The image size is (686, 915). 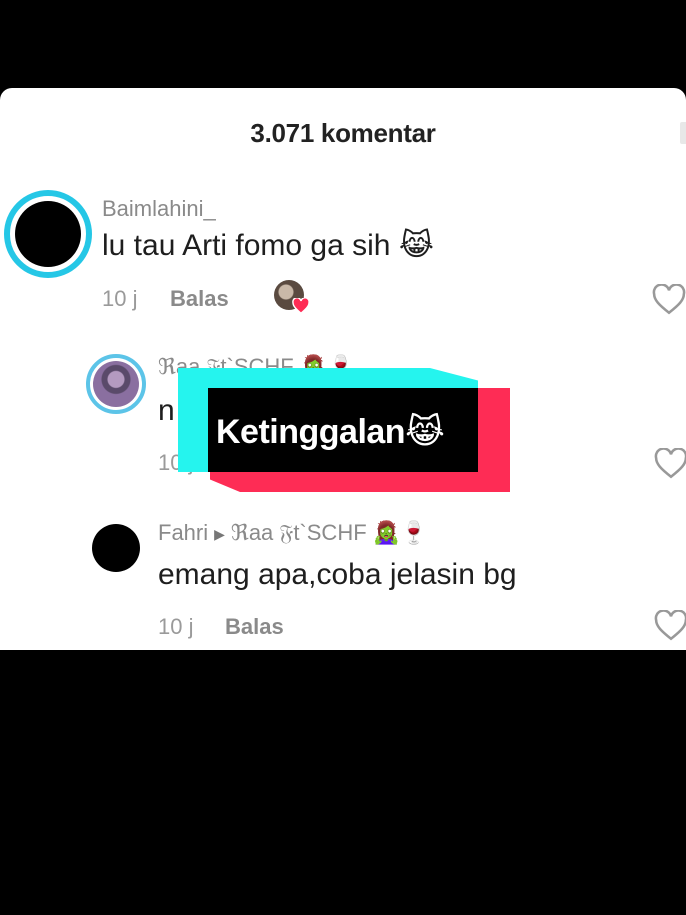 I want to click on comment-text-body: lu tau Arti fomo ga sih, so click(x=246, y=245).